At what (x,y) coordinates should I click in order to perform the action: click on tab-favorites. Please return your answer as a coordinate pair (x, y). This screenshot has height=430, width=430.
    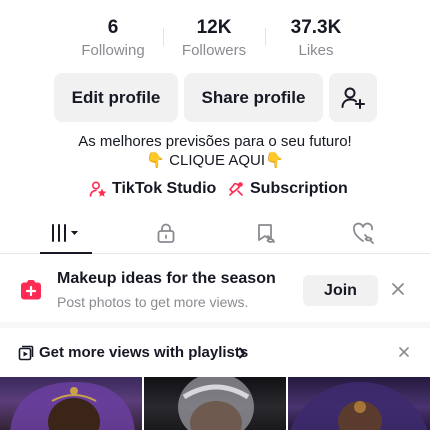
    Looking at the image, I should click on (266, 233).